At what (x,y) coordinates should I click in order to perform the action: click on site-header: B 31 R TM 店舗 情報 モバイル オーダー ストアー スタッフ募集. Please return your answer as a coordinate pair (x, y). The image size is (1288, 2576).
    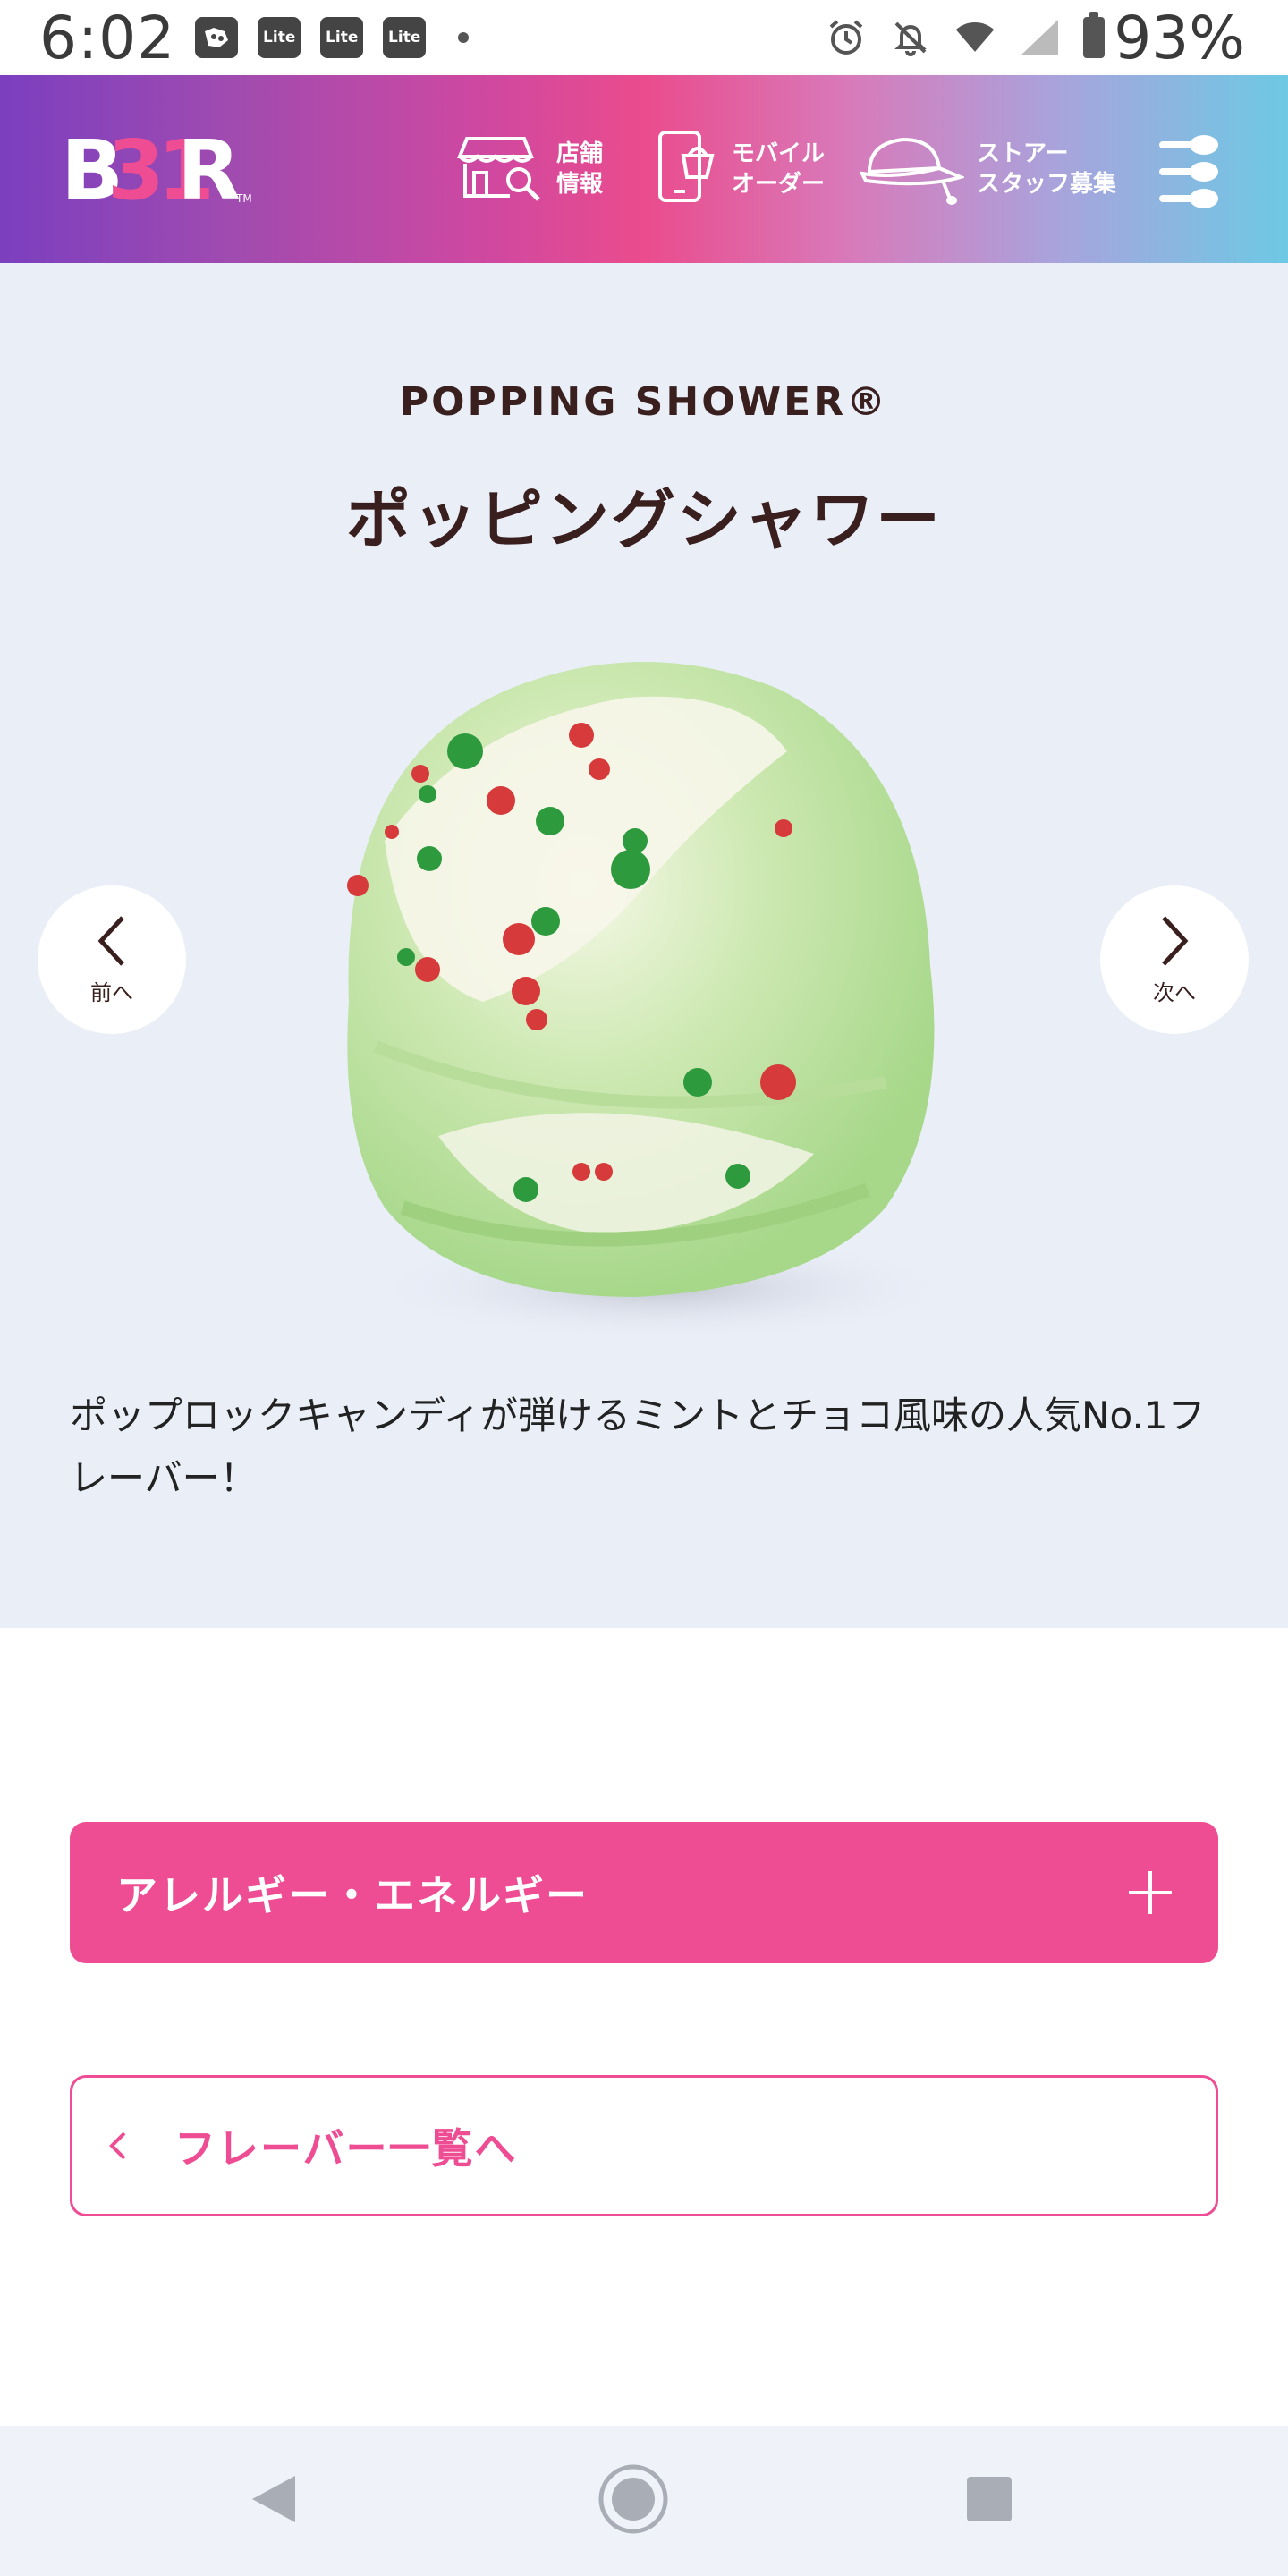
    Looking at the image, I should click on (644, 169).